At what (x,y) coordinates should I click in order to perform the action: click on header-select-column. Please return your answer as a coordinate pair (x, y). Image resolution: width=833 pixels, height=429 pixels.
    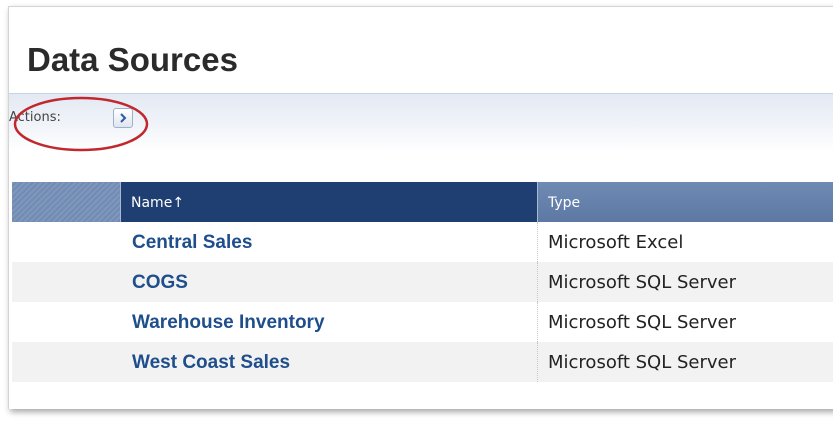
    Looking at the image, I should click on (66, 202).